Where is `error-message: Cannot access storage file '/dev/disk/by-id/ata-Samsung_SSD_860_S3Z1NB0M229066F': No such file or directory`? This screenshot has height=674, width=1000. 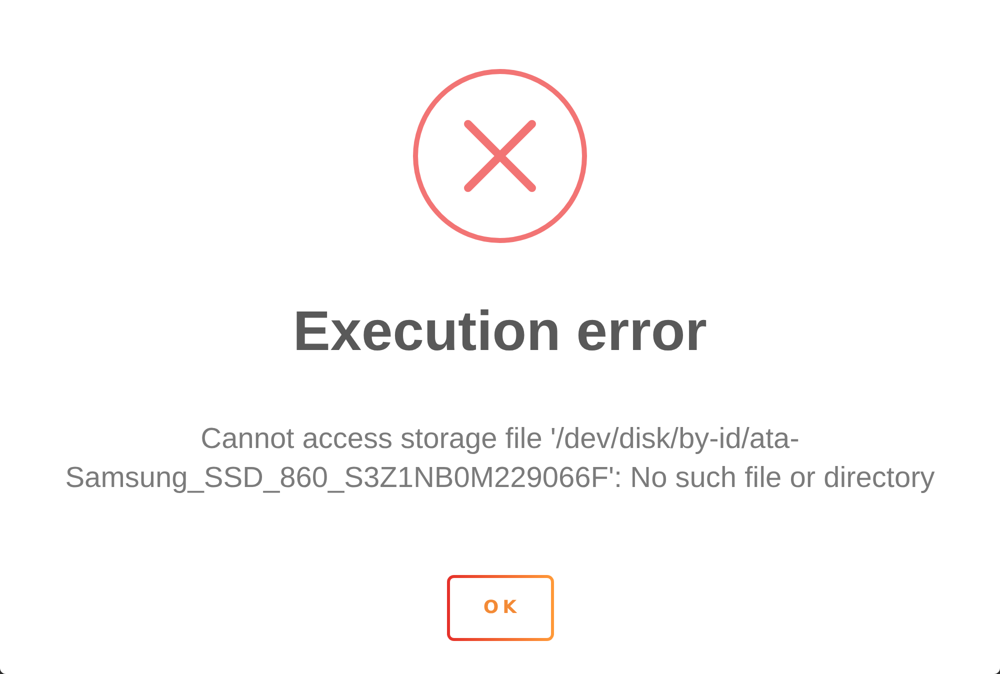 error-message: Cannot access storage file '/dev/disk/by-id/ata-Samsung_SSD_860_S3Z1NB0M229066F': No such file or directory is located at coordinates (500, 459).